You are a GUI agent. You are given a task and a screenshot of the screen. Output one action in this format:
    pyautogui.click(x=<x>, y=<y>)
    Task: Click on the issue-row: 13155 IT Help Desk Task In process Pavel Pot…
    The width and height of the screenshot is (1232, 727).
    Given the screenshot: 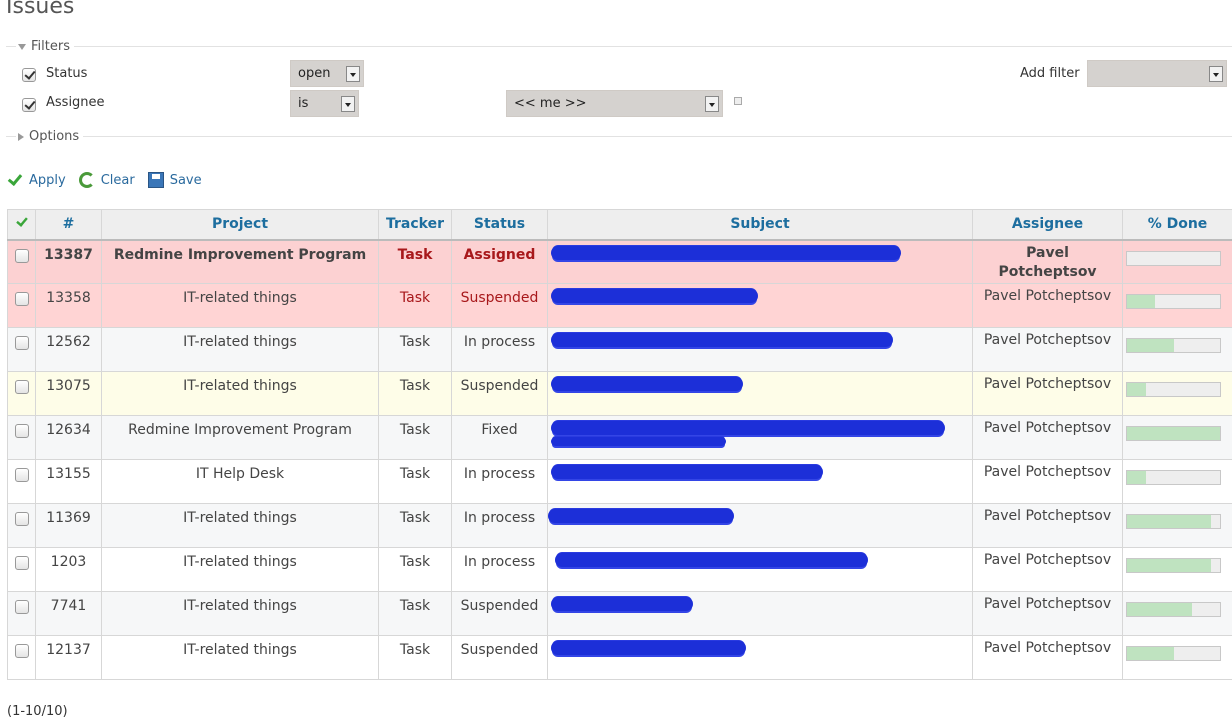 What is the action you would take?
    pyautogui.click(x=619, y=481)
    